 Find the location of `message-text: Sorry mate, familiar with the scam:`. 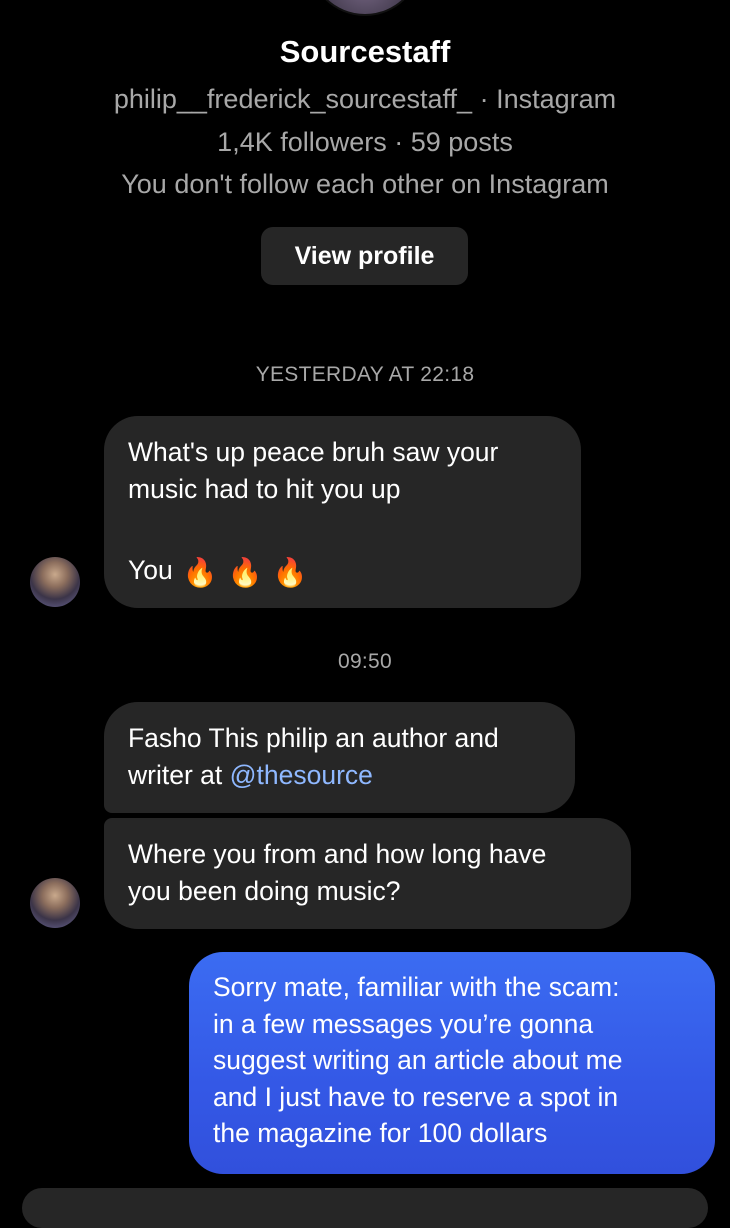

message-text: Sorry mate, familiar with the scam: is located at coordinates (416, 987).